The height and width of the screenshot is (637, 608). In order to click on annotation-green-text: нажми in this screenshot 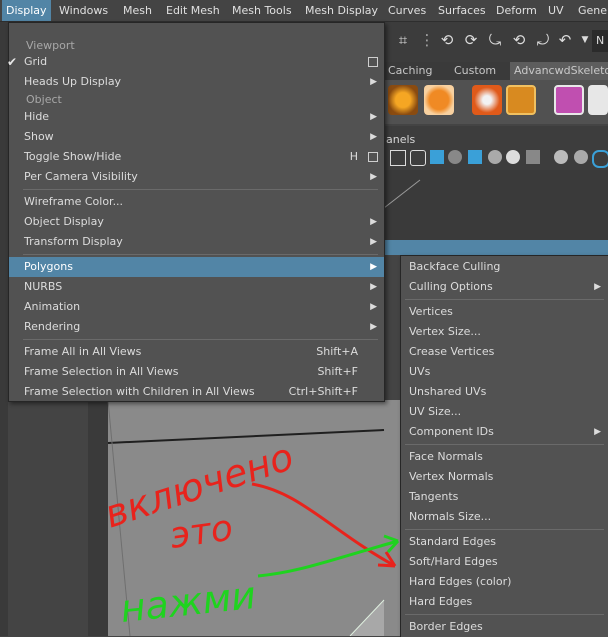, I will do `click(188, 602)`.